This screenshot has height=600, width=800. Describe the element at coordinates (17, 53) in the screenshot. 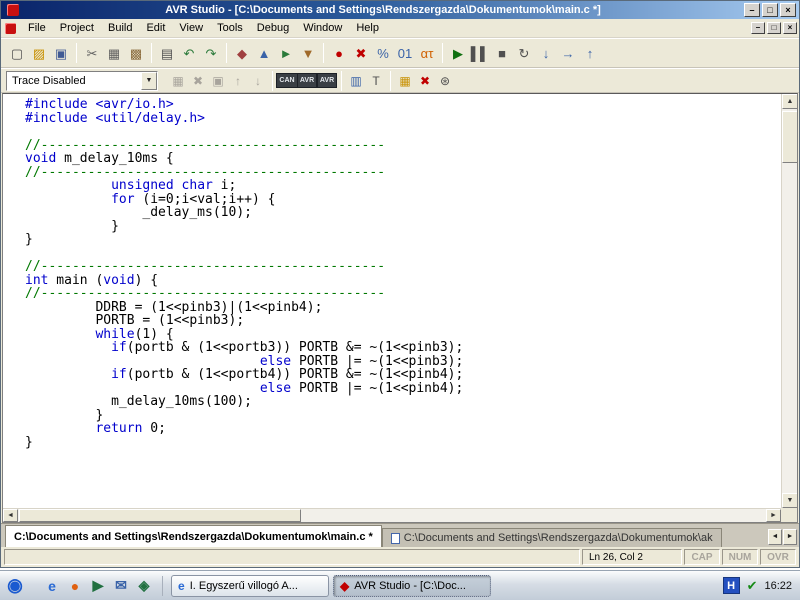

I see `new-file-icon: ▢` at that location.